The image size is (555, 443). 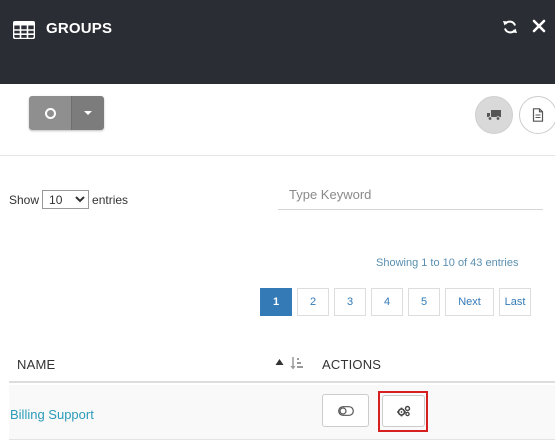 I want to click on page-button-2: 2, so click(x=313, y=302).